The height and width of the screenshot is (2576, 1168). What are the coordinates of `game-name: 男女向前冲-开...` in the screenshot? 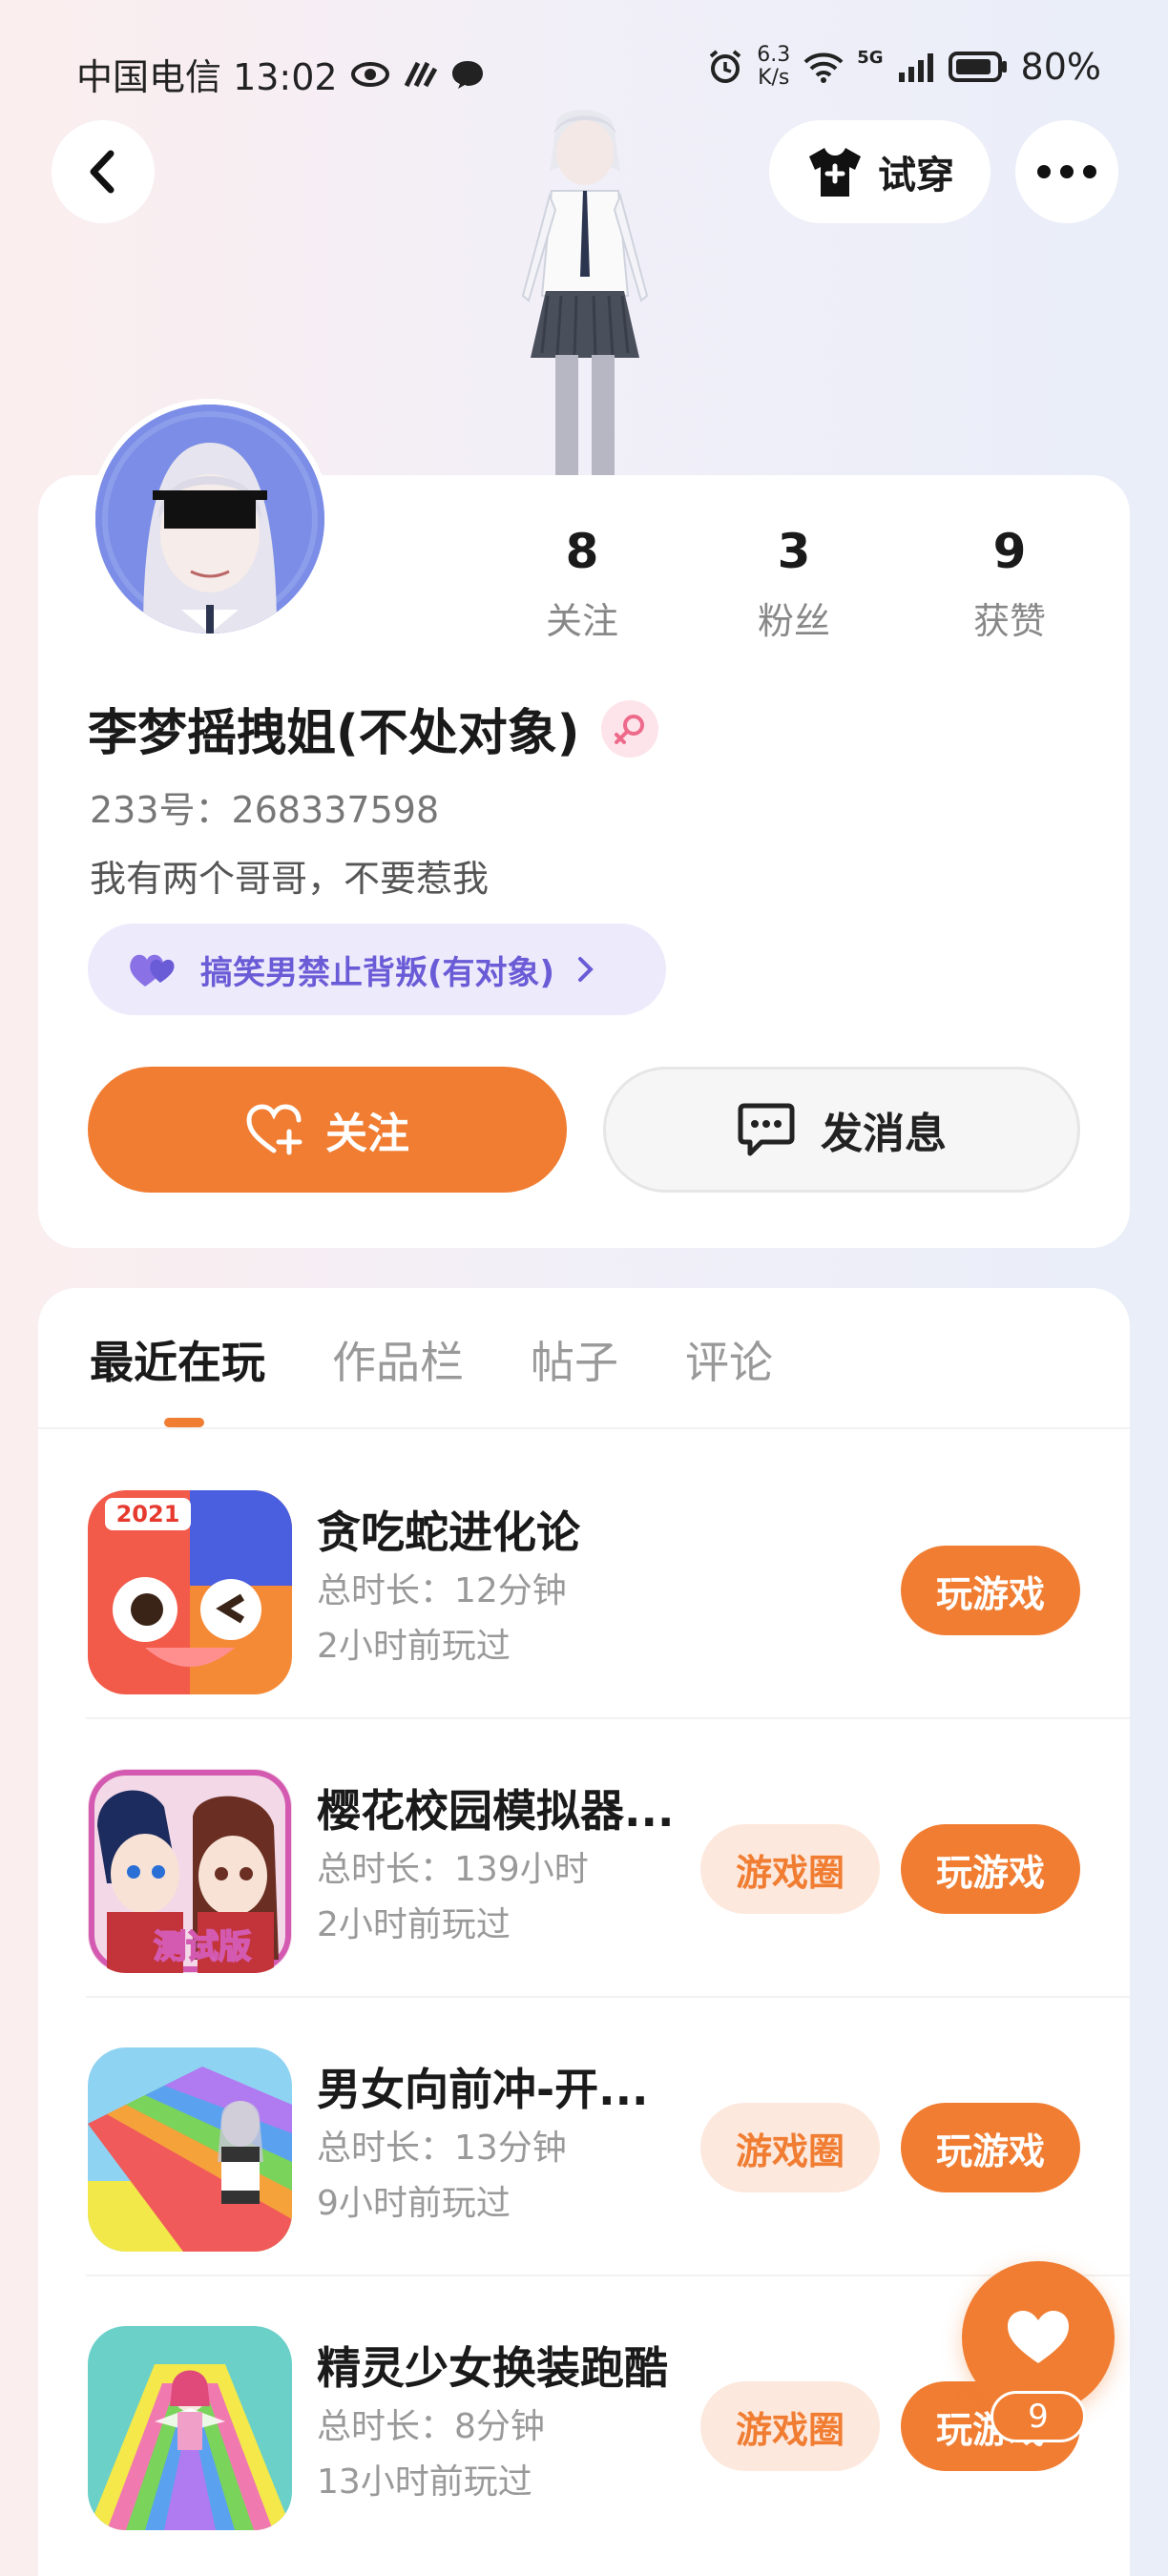 It's located at (483, 2089).